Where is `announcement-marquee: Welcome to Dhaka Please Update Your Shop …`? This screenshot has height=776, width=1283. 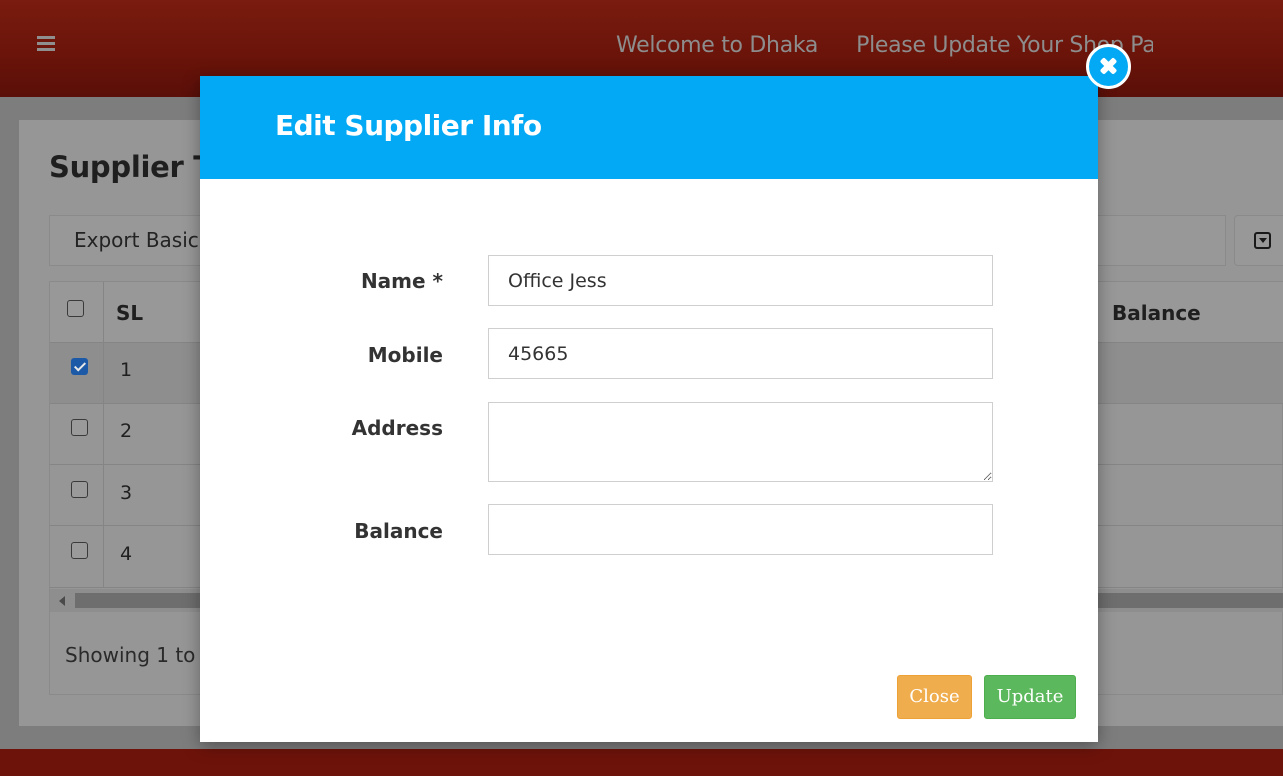 announcement-marquee: Welcome to Dhaka Please Update Your Shop … is located at coordinates (884, 46).